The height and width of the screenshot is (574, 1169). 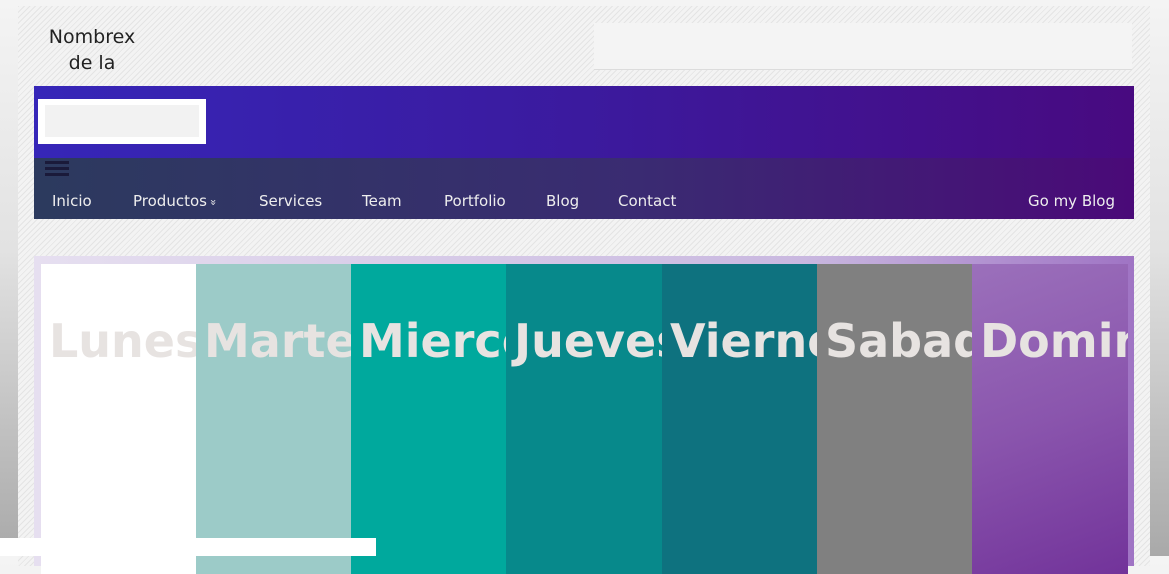 I want to click on day-label: Lunes, so click(x=122, y=341).